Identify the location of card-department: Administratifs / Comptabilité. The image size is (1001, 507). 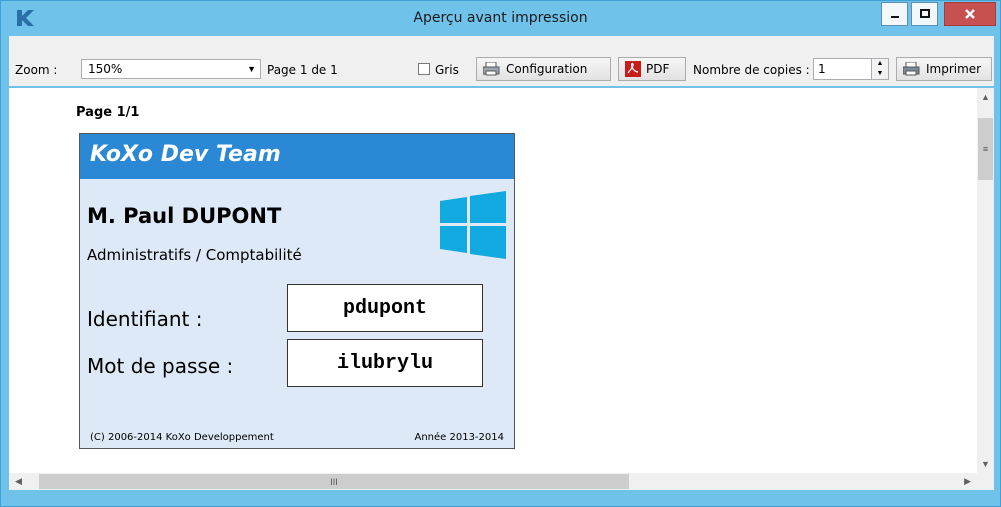
(194, 255).